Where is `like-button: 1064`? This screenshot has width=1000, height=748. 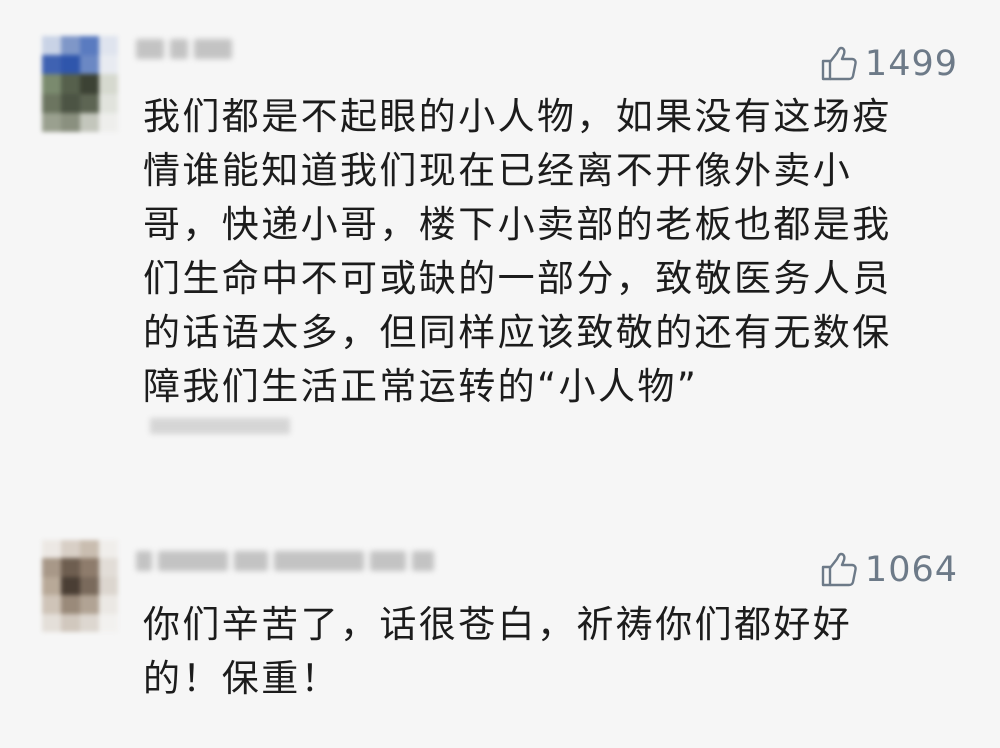 like-button: 1064 is located at coordinates (888, 570).